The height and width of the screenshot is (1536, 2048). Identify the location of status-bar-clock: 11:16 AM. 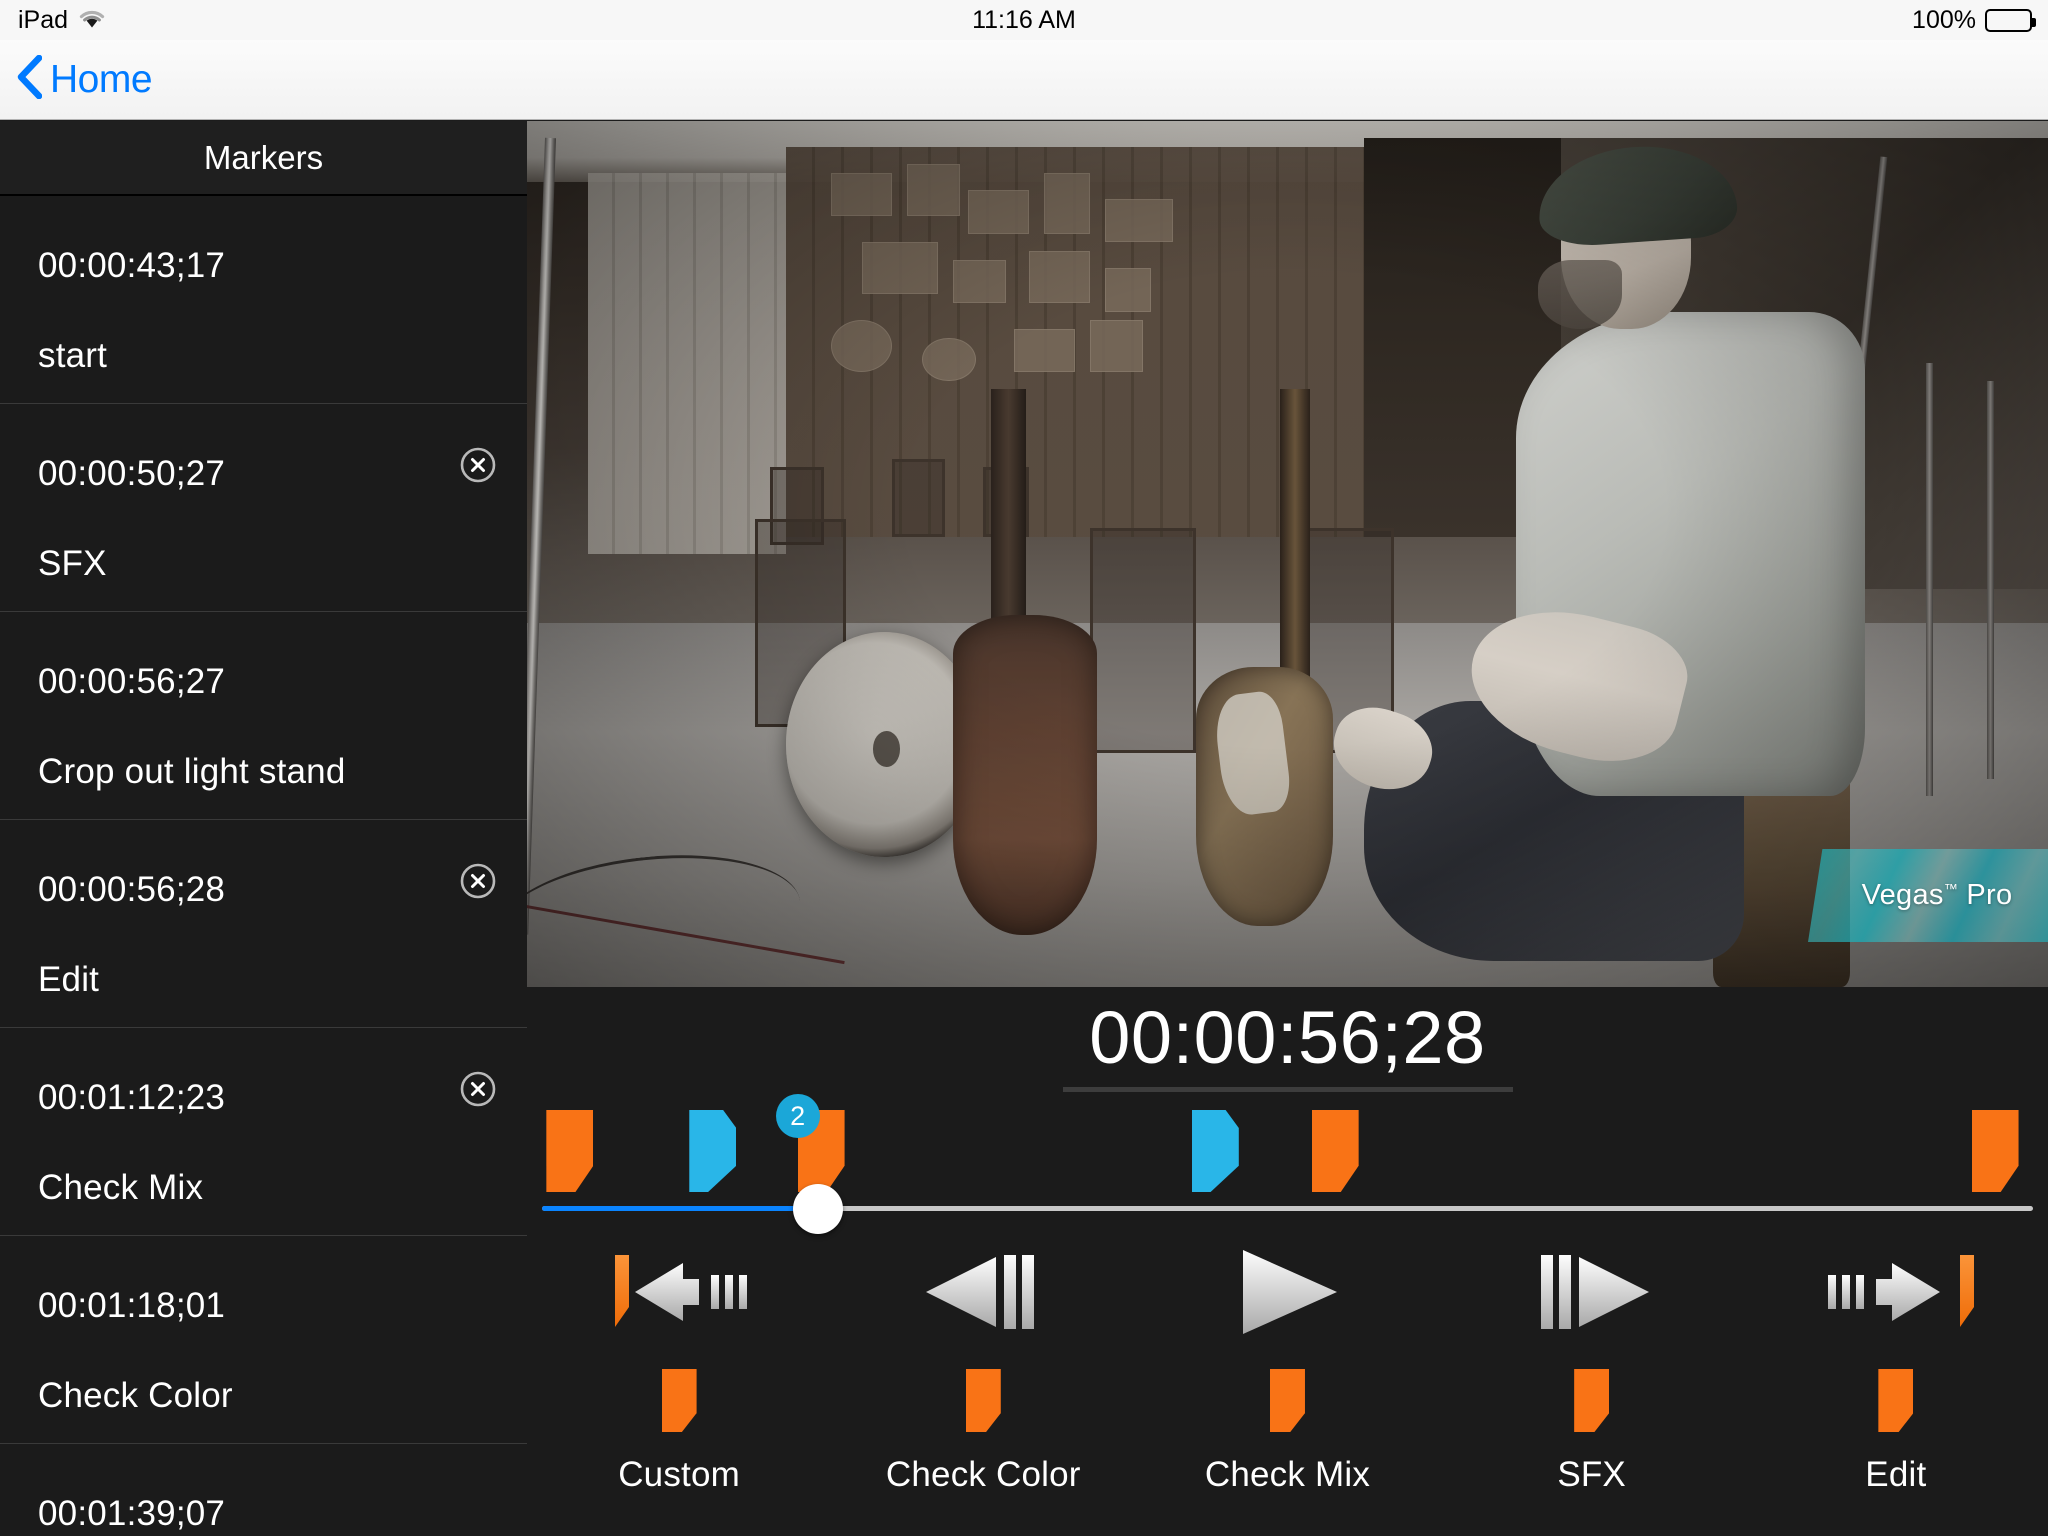
(1024, 19).